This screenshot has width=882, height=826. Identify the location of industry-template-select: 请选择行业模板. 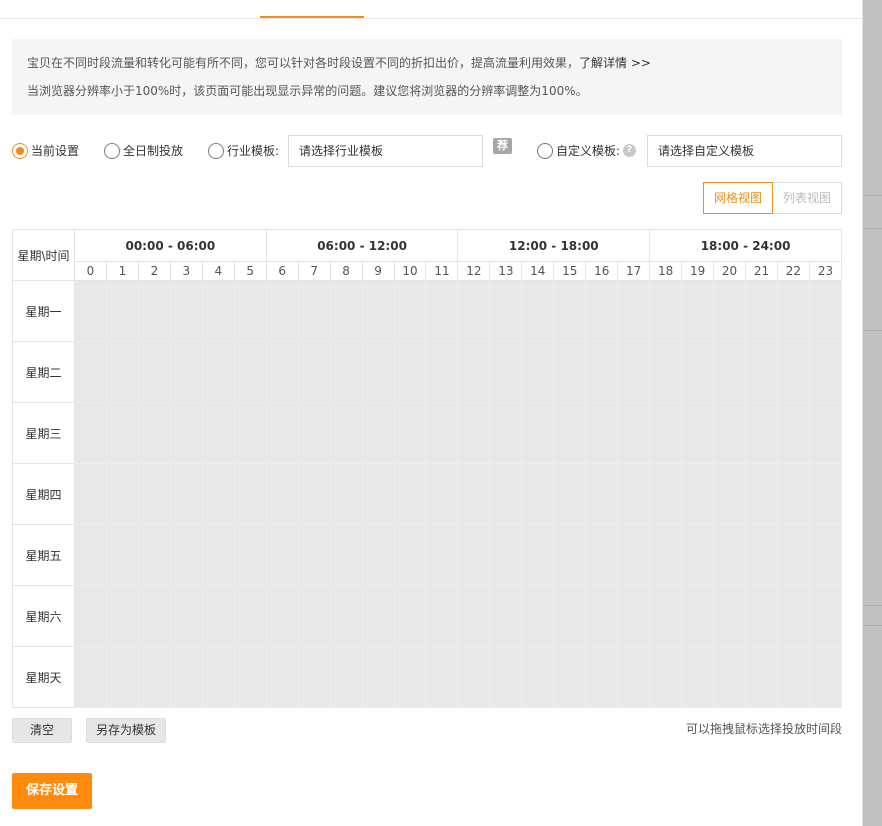
(385, 151).